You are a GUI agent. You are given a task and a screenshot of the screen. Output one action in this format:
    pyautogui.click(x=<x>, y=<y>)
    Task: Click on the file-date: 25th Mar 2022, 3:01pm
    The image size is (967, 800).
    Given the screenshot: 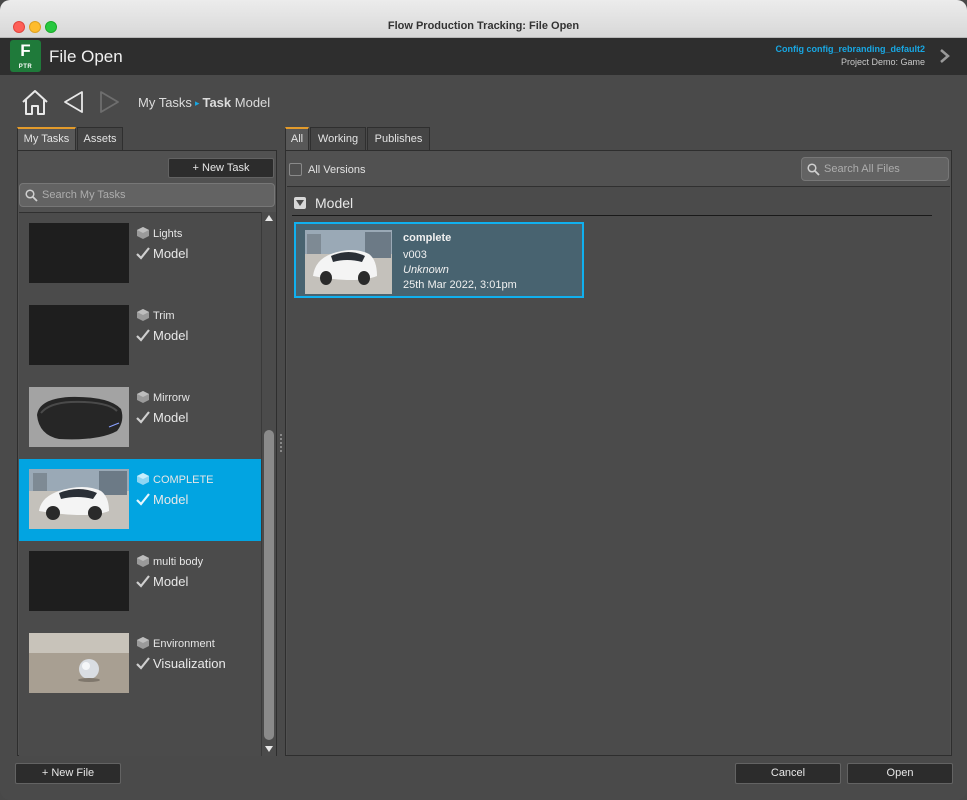 What is the action you would take?
    pyautogui.click(x=460, y=285)
    